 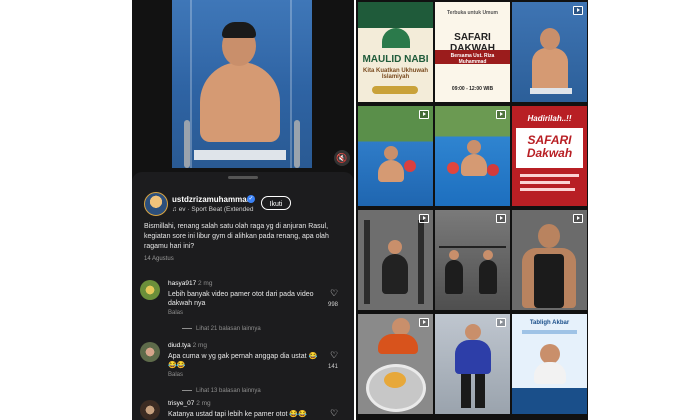 I want to click on reel-video, so click(x=242, y=84).